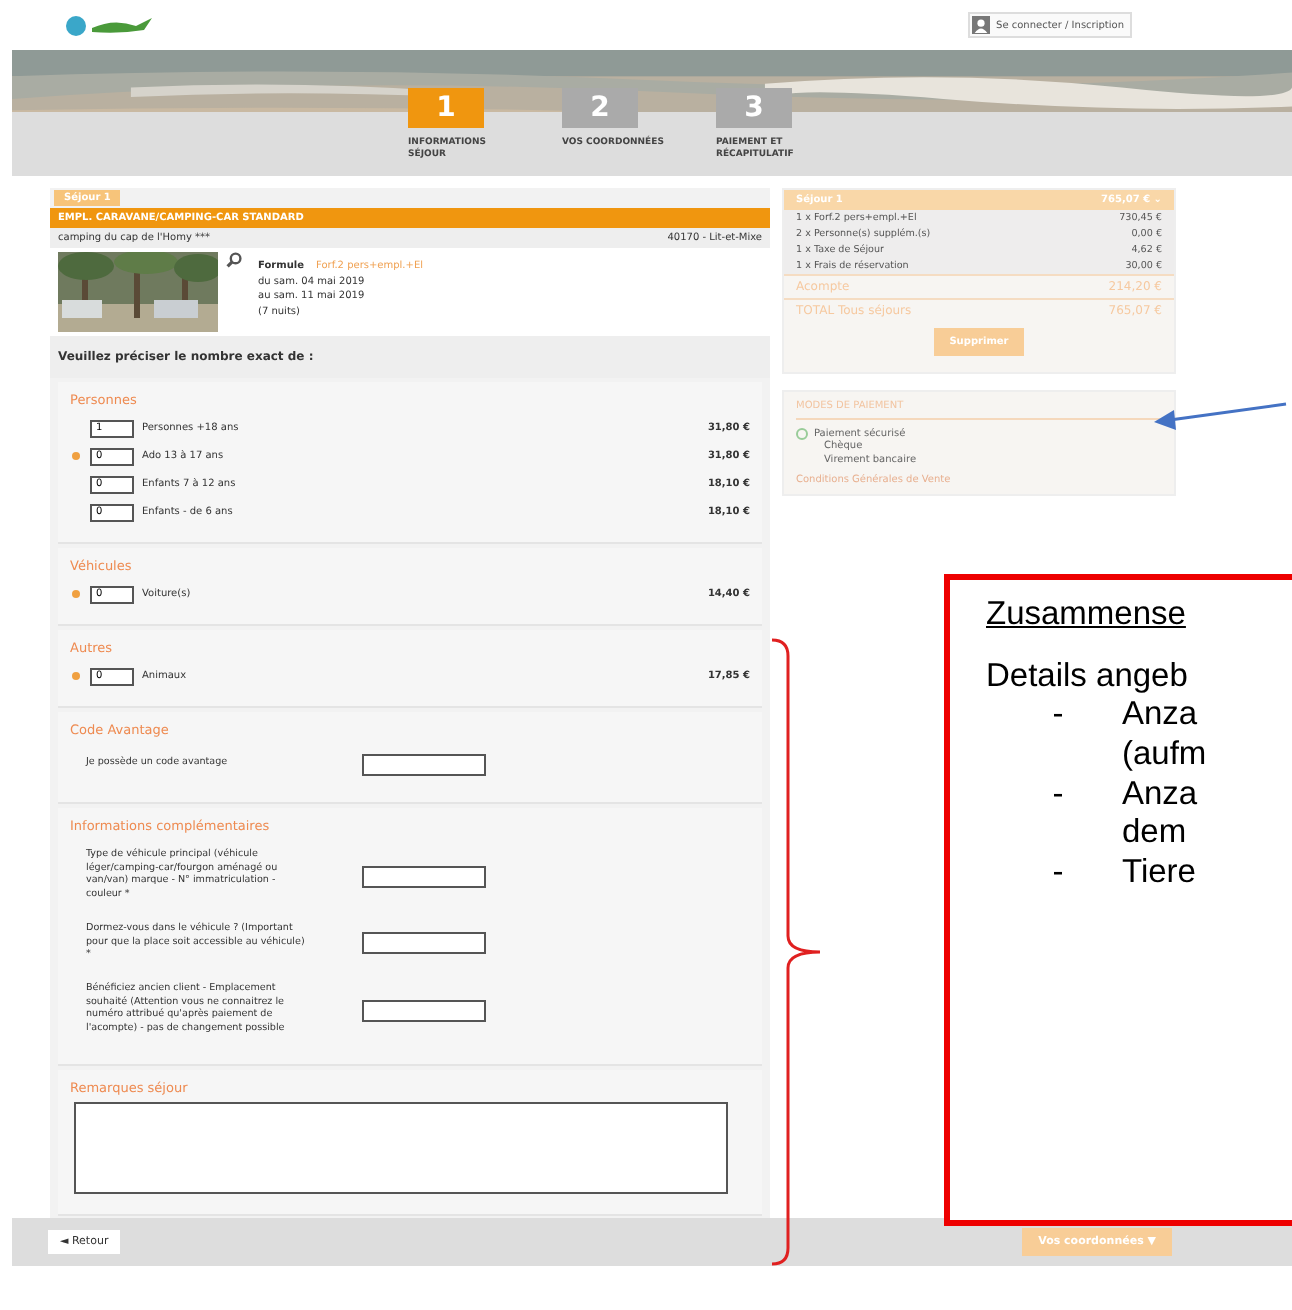  What do you see at coordinates (1155, 834) in the screenshot?
I see `annotation-text: dem` at bounding box center [1155, 834].